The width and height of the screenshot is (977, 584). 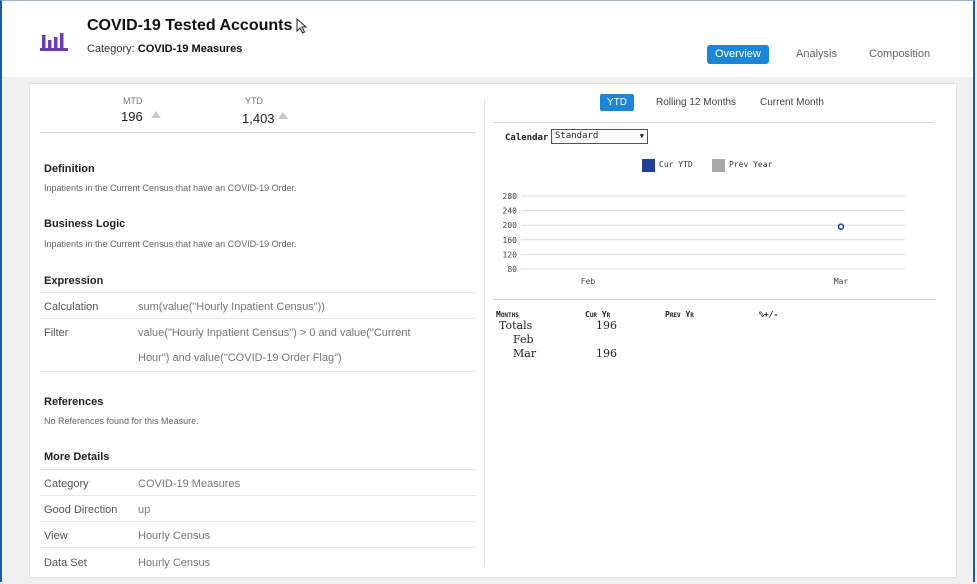 What do you see at coordinates (77, 457) in the screenshot?
I see `more-details-heading: More Details` at bounding box center [77, 457].